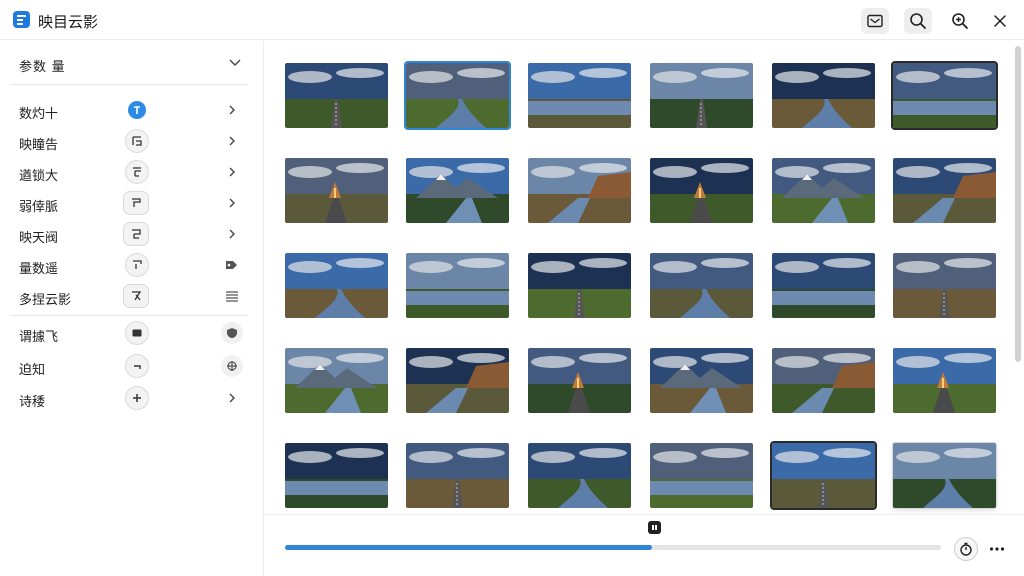 The height and width of the screenshot is (576, 1024). What do you see at coordinates (232, 265) in the screenshot?
I see `tag-icon` at bounding box center [232, 265].